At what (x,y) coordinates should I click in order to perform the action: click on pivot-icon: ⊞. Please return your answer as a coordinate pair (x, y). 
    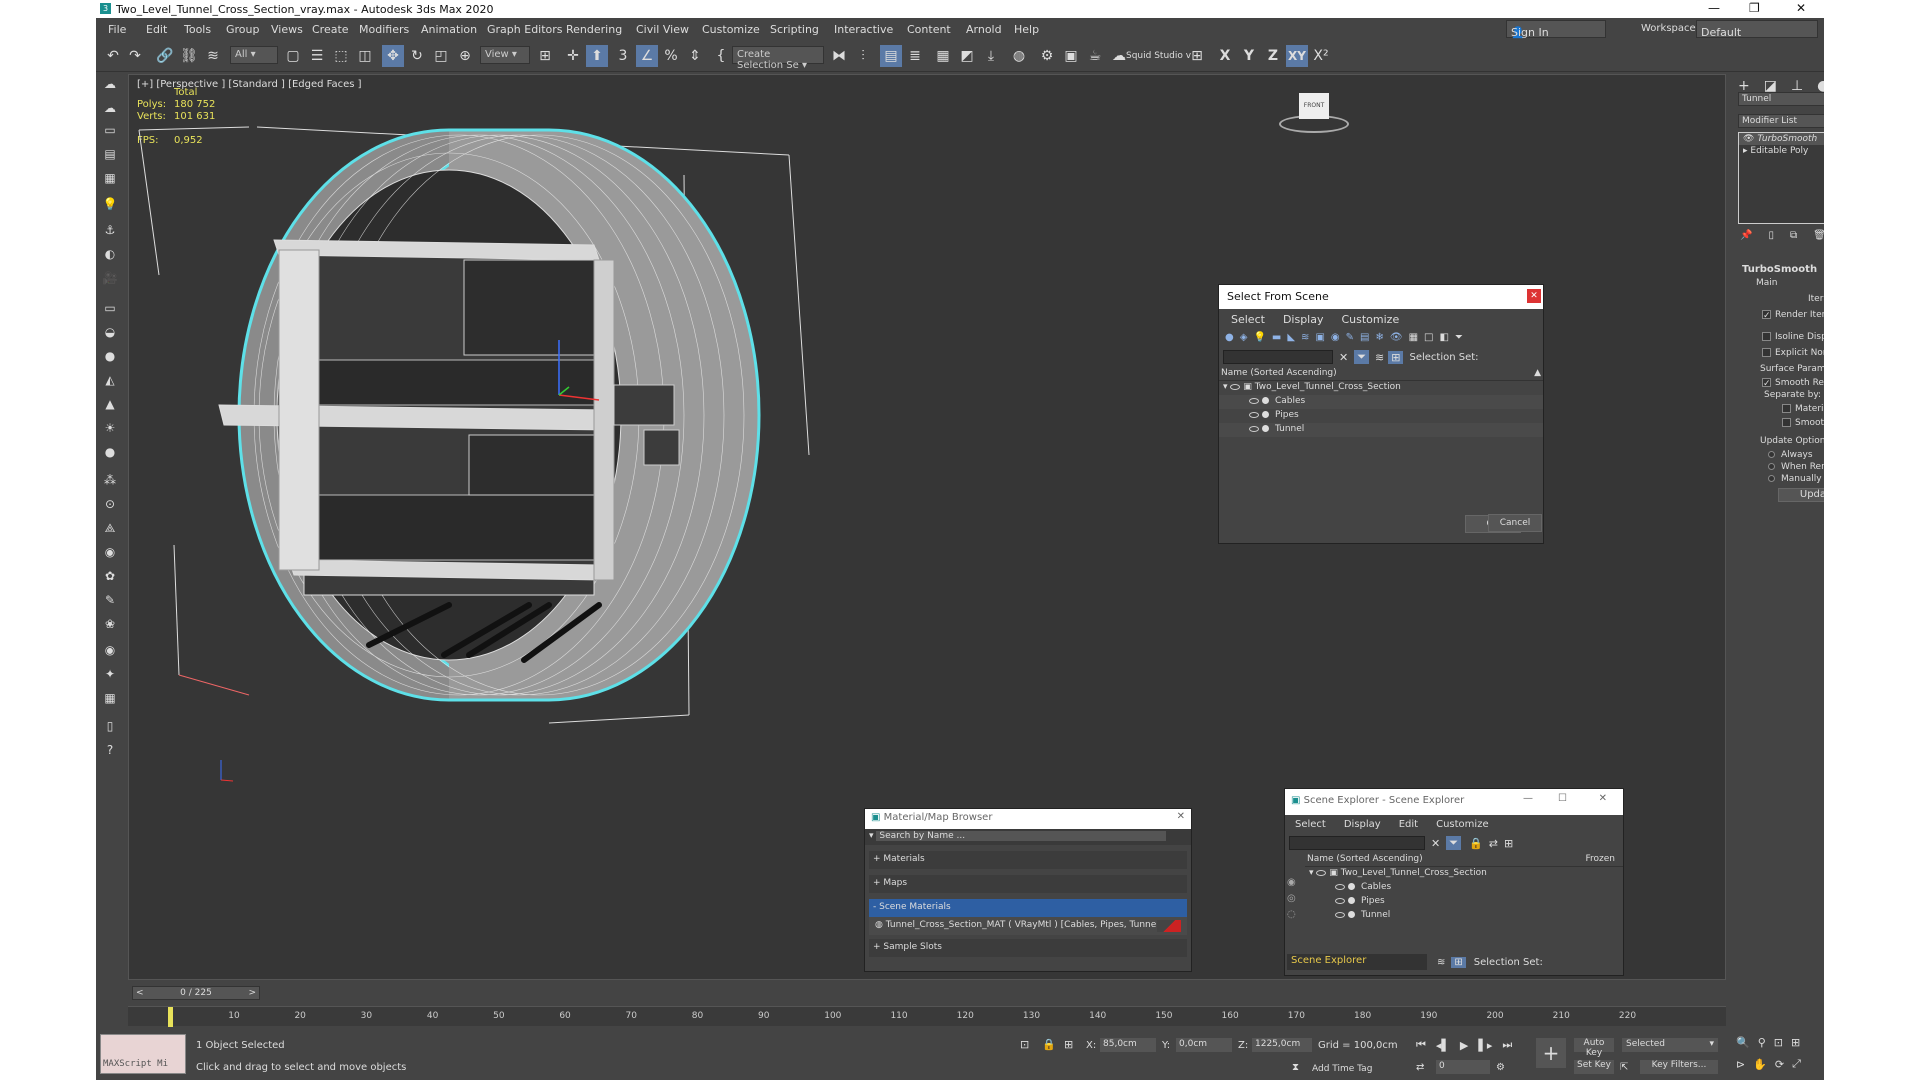
    Looking at the image, I should click on (545, 56).